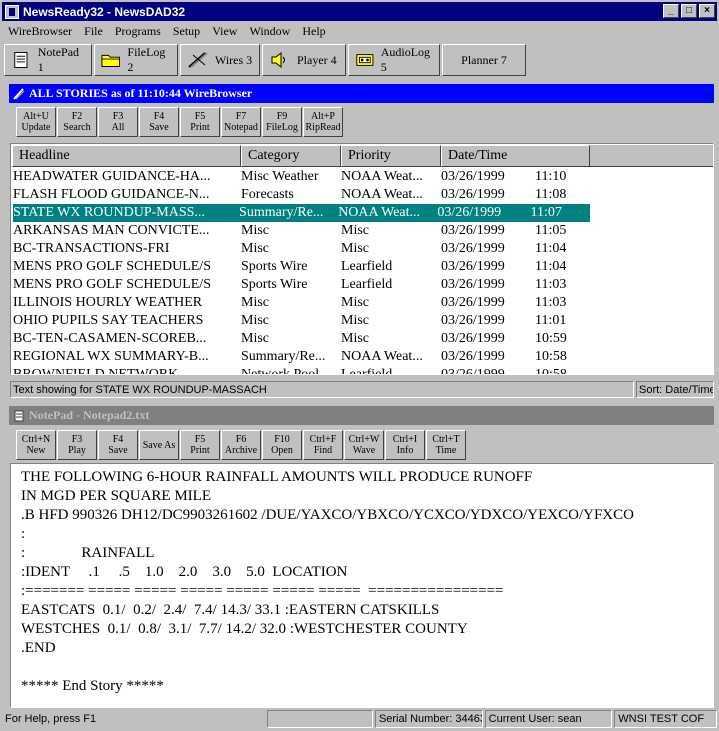  What do you see at coordinates (224, 31) in the screenshot?
I see `menu-view: View` at bounding box center [224, 31].